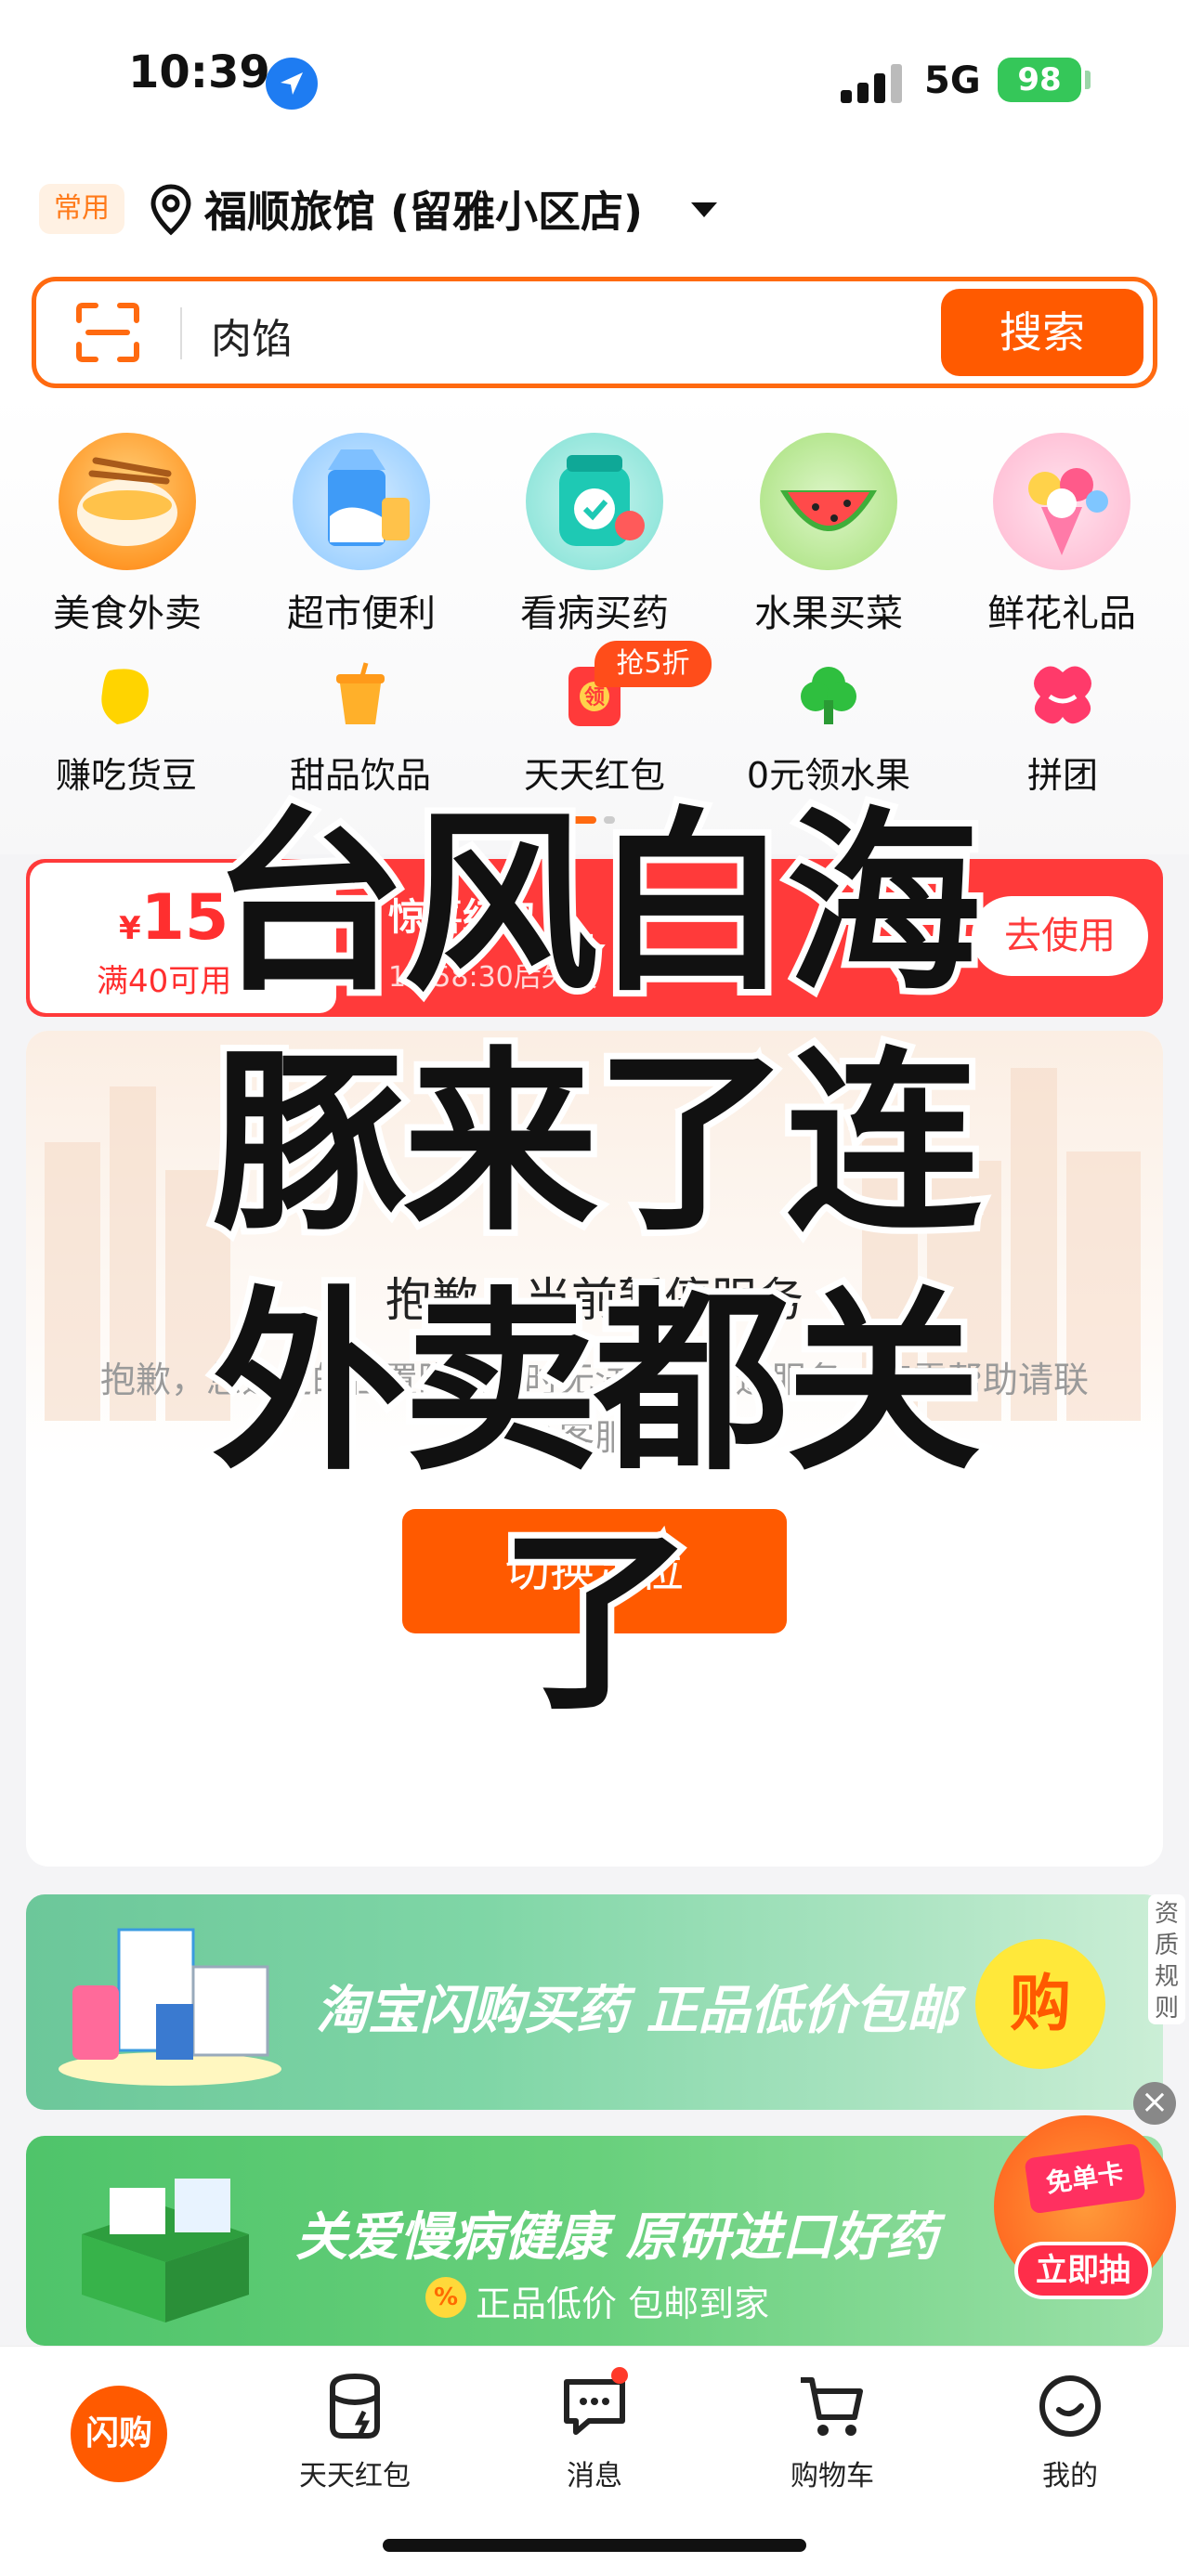 This screenshot has width=1189, height=2576. I want to click on category-fruit-veg: 水果买菜, so click(828, 535).